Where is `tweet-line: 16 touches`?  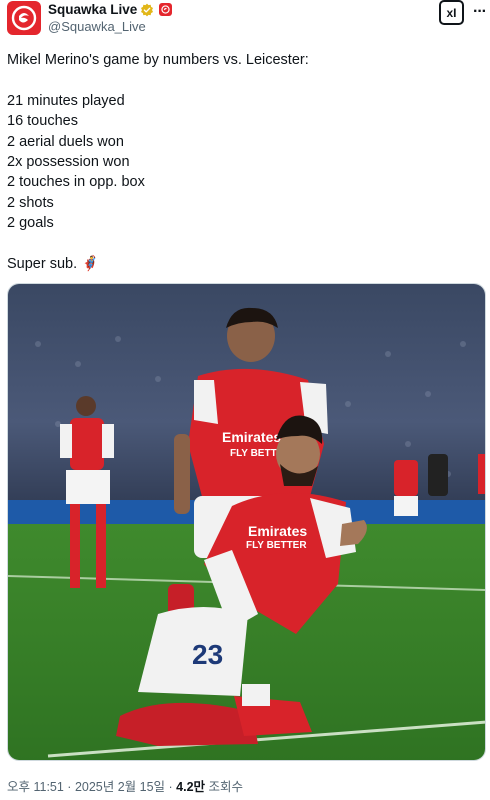 tweet-line: 16 touches is located at coordinates (42, 121).